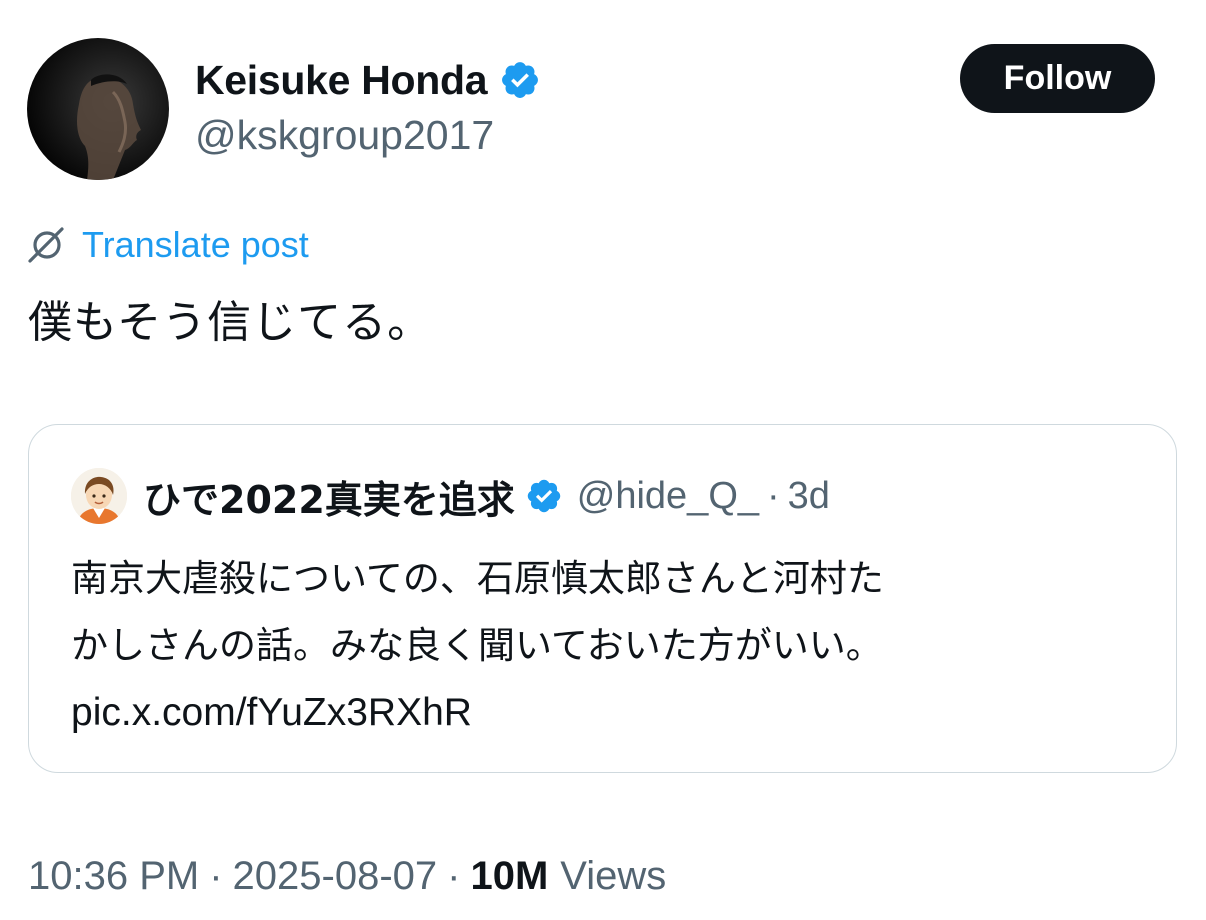  What do you see at coordinates (809, 496) in the screenshot?
I see `quoted-timestamp: 3d` at bounding box center [809, 496].